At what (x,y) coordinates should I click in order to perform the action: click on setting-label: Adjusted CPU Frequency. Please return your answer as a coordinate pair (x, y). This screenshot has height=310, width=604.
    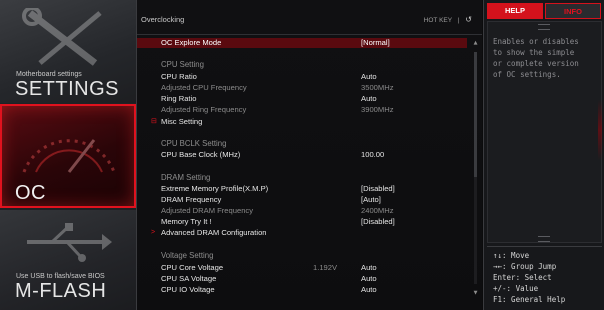
    Looking at the image, I should click on (204, 87).